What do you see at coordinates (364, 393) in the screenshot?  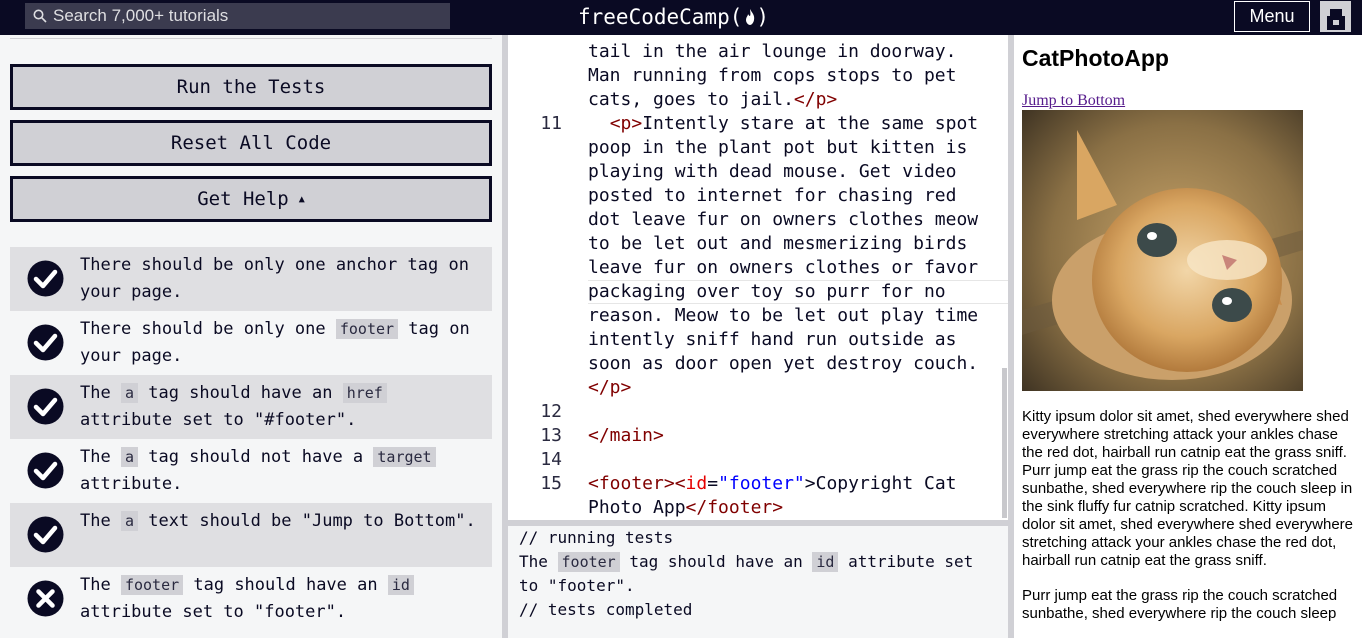 I see `inline-code: href` at bounding box center [364, 393].